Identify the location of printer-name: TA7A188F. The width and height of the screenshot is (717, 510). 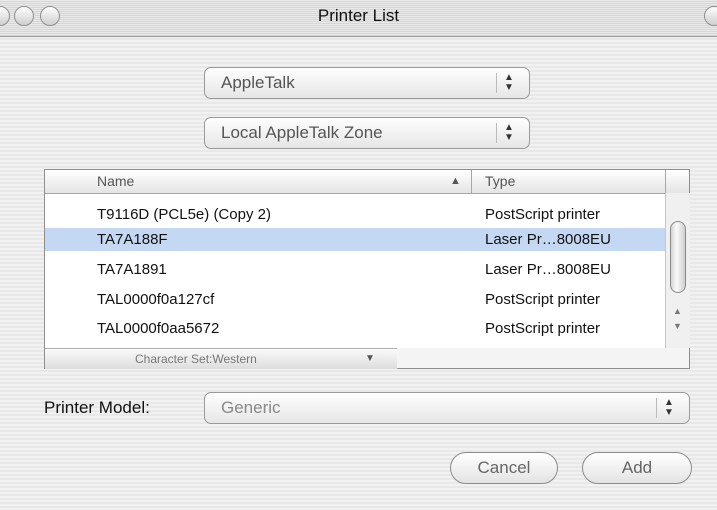
(132, 239).